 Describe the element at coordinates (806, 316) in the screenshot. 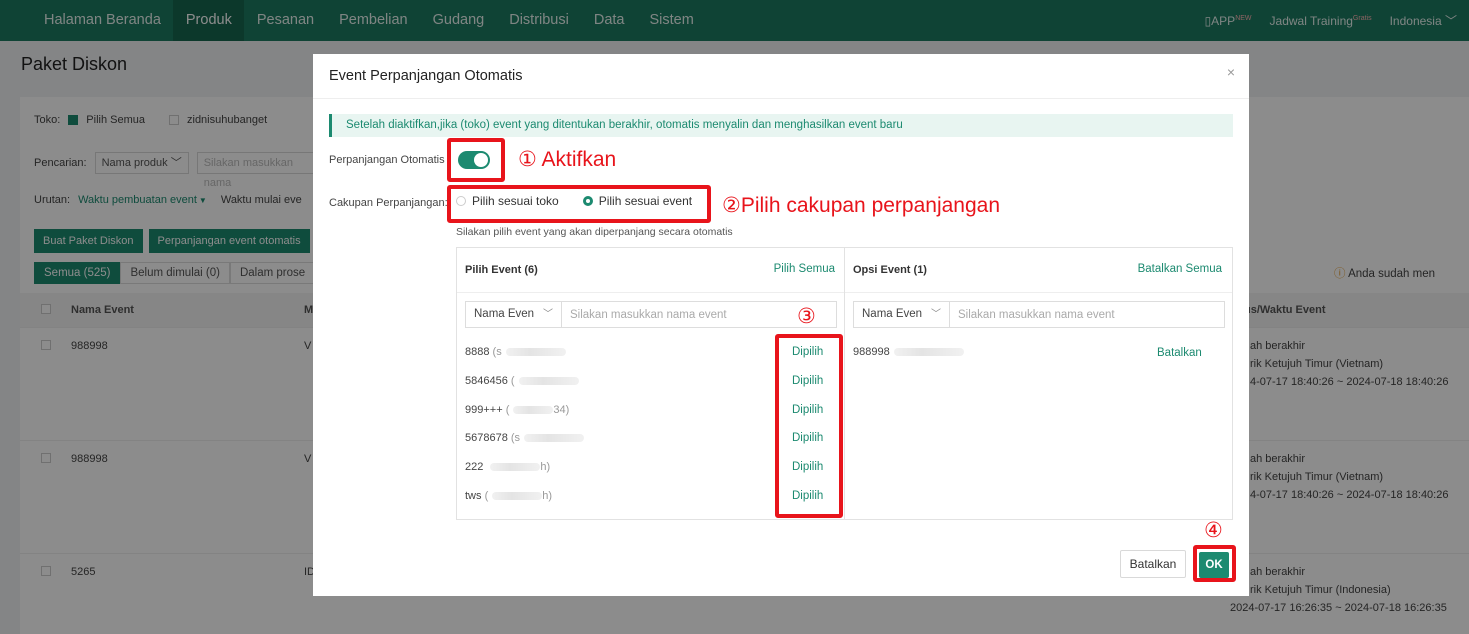

I see `annotation-step-3: ③` at that location.